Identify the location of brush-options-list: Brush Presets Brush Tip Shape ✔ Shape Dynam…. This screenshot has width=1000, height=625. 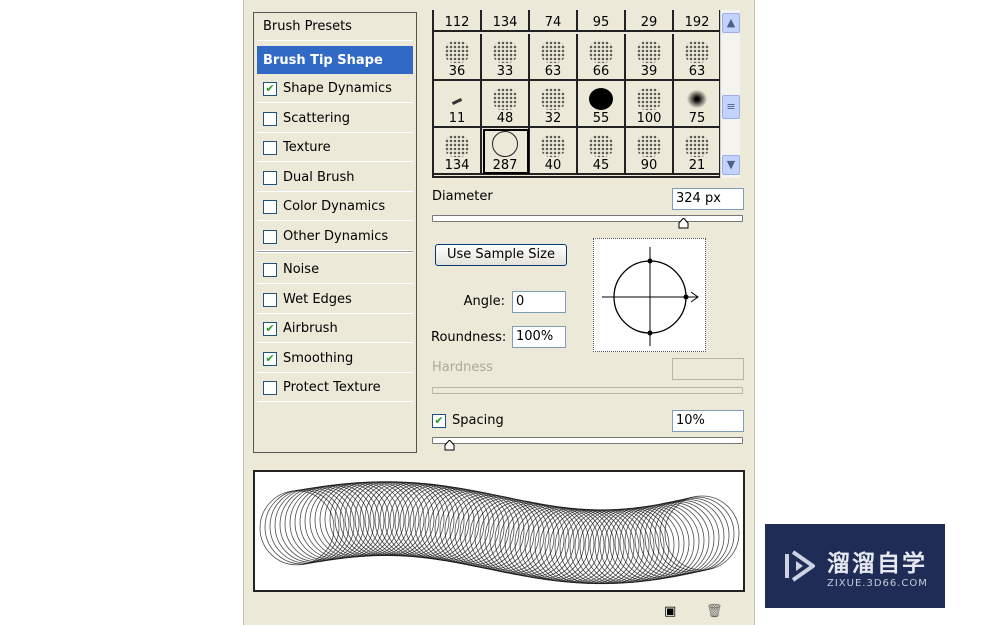
(335, 232).